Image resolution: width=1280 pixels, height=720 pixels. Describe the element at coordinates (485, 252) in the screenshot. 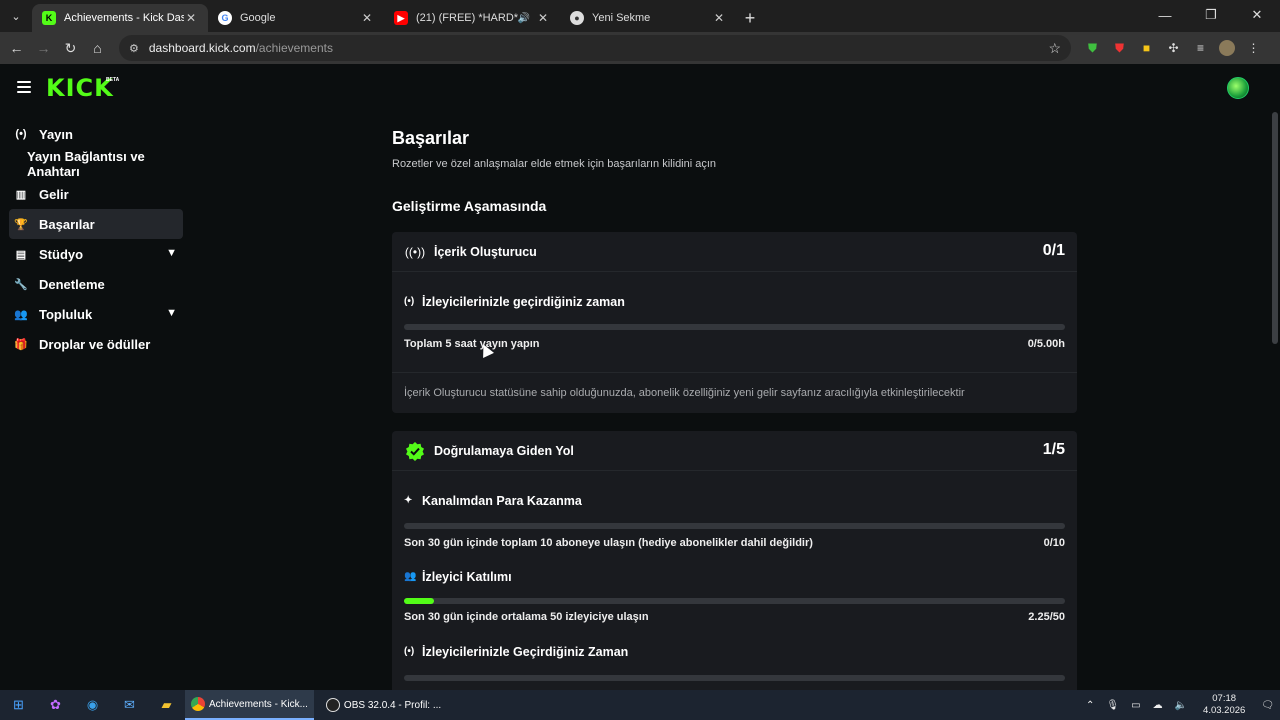

I see `card-title: İçerik Oluşturucu` at that location.